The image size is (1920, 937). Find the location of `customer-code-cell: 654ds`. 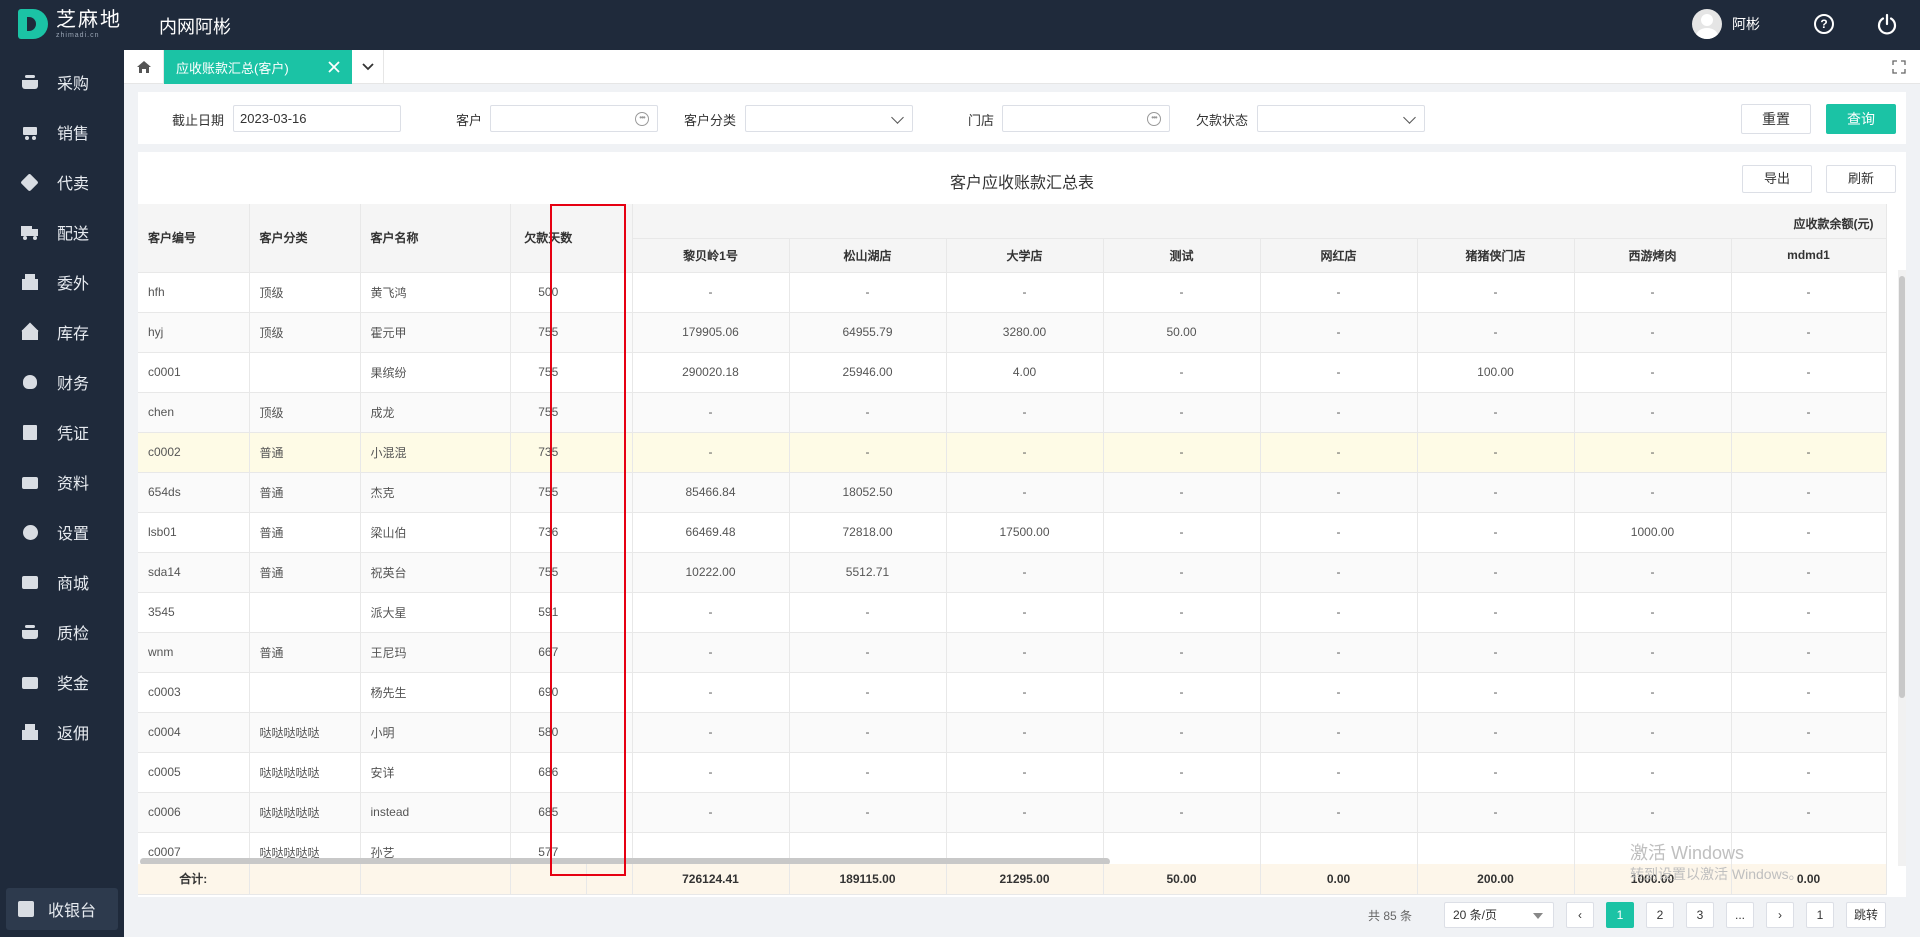

customer-code-cell: 654ds is located at coordinates (194, 492).